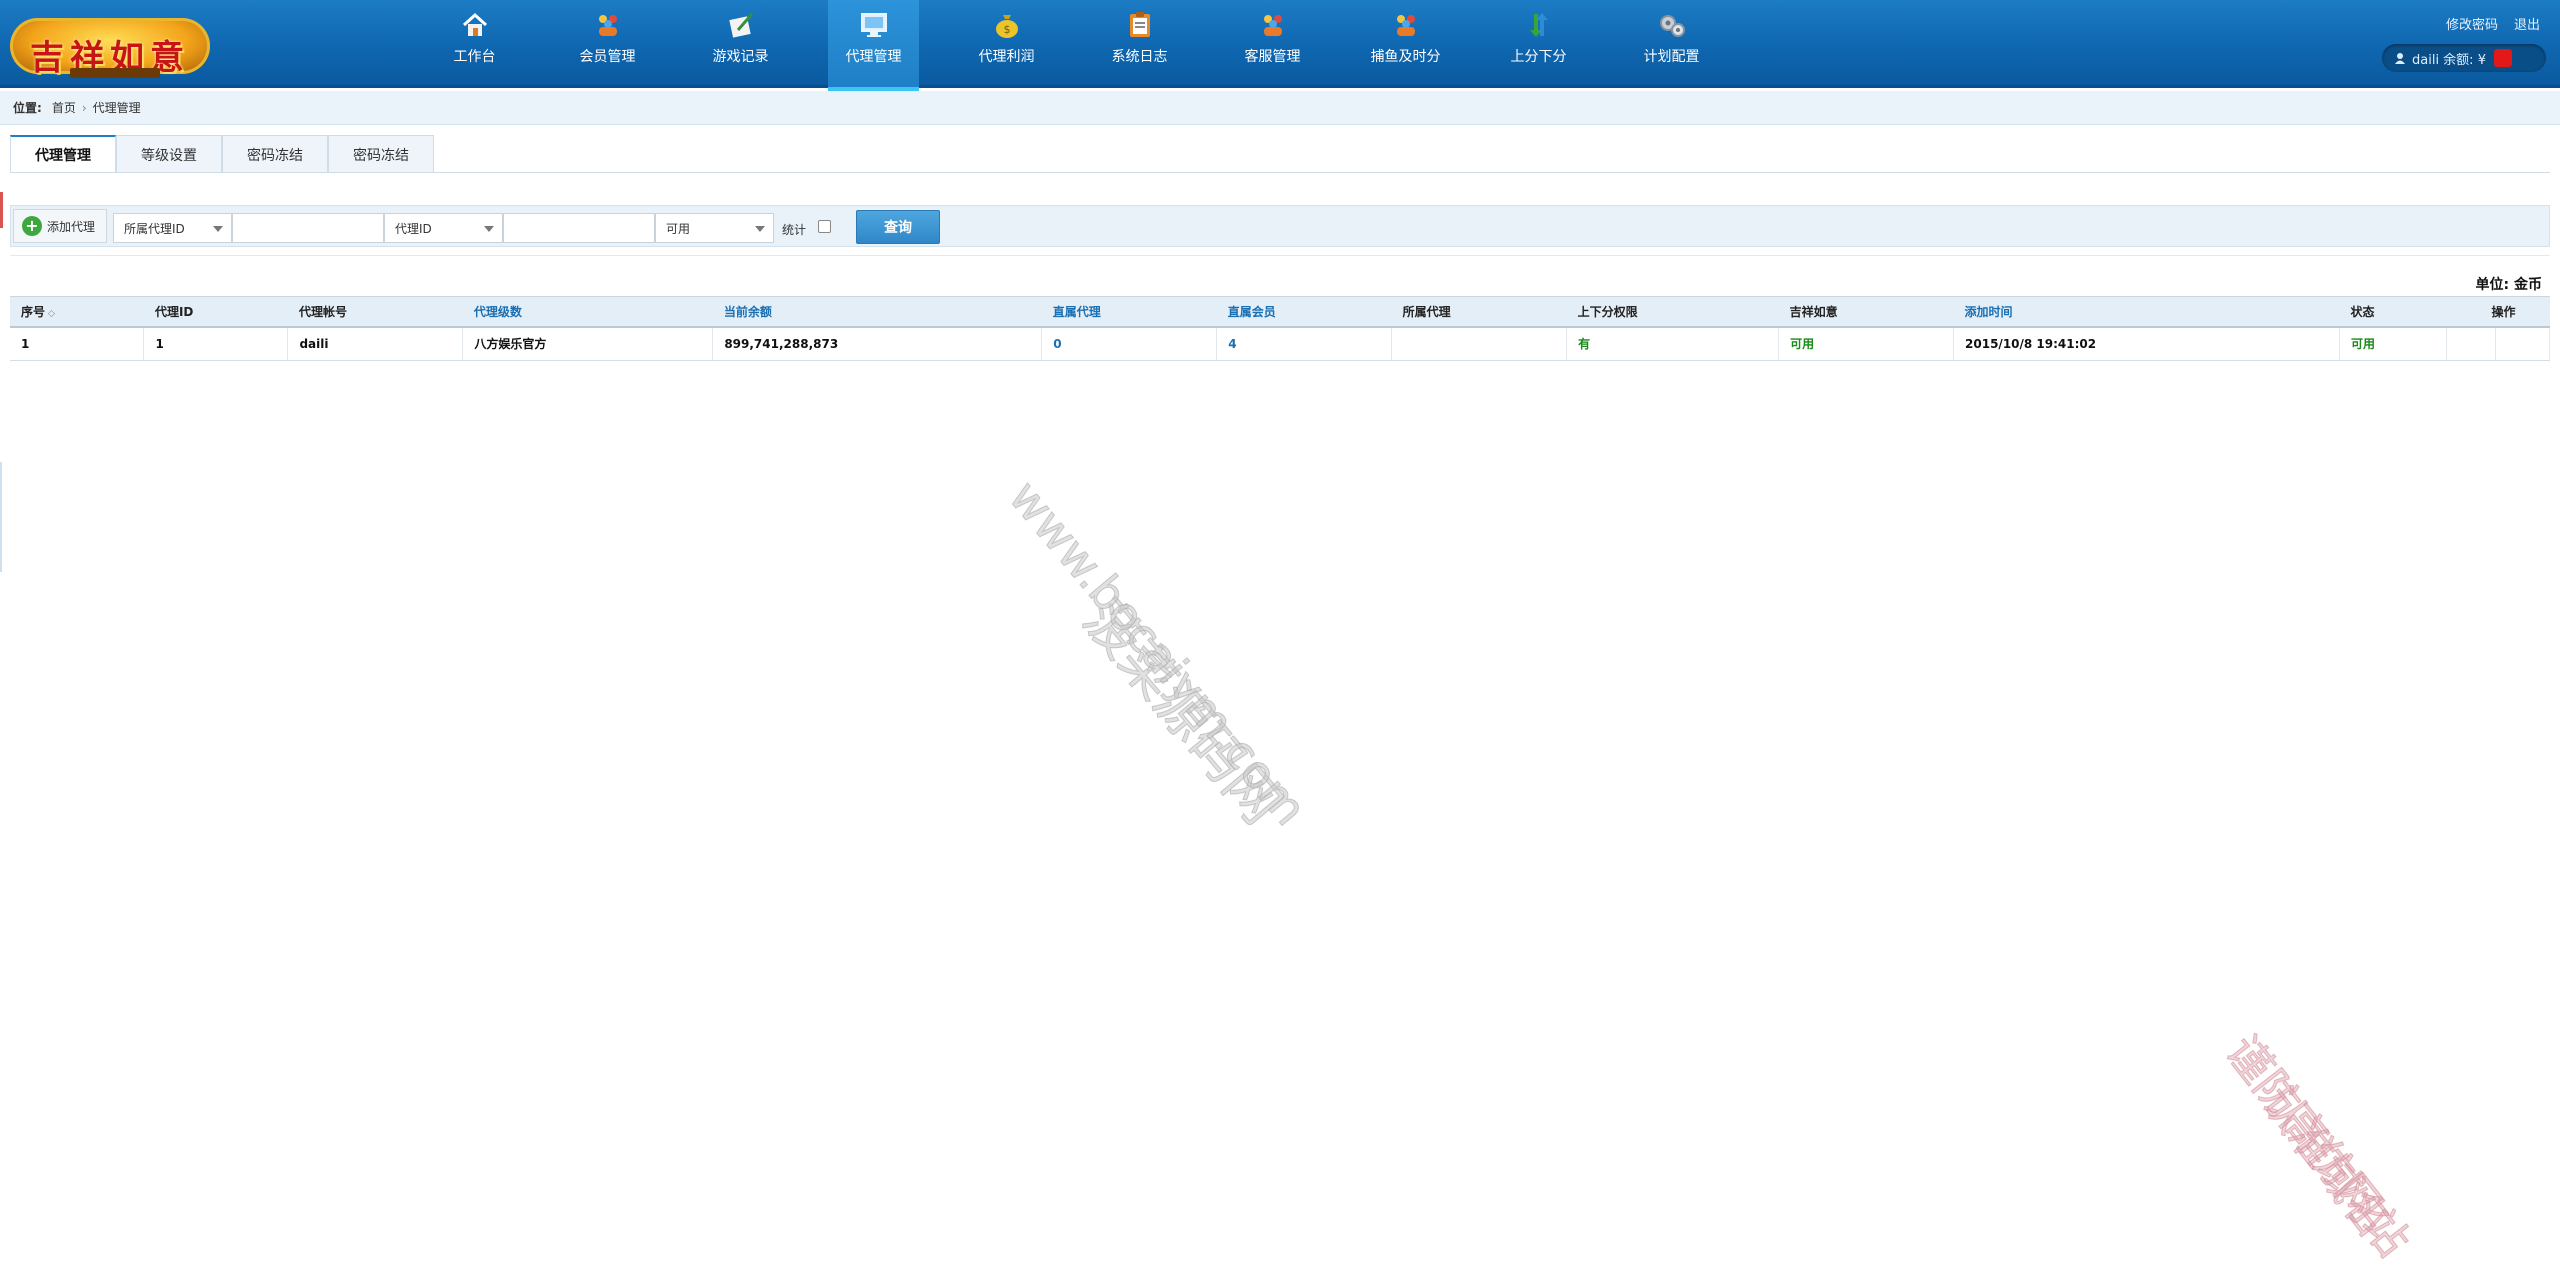 This screenshot has height=1279, width=2560. I want to click on column-header: 代理级数, so click(587, 312).